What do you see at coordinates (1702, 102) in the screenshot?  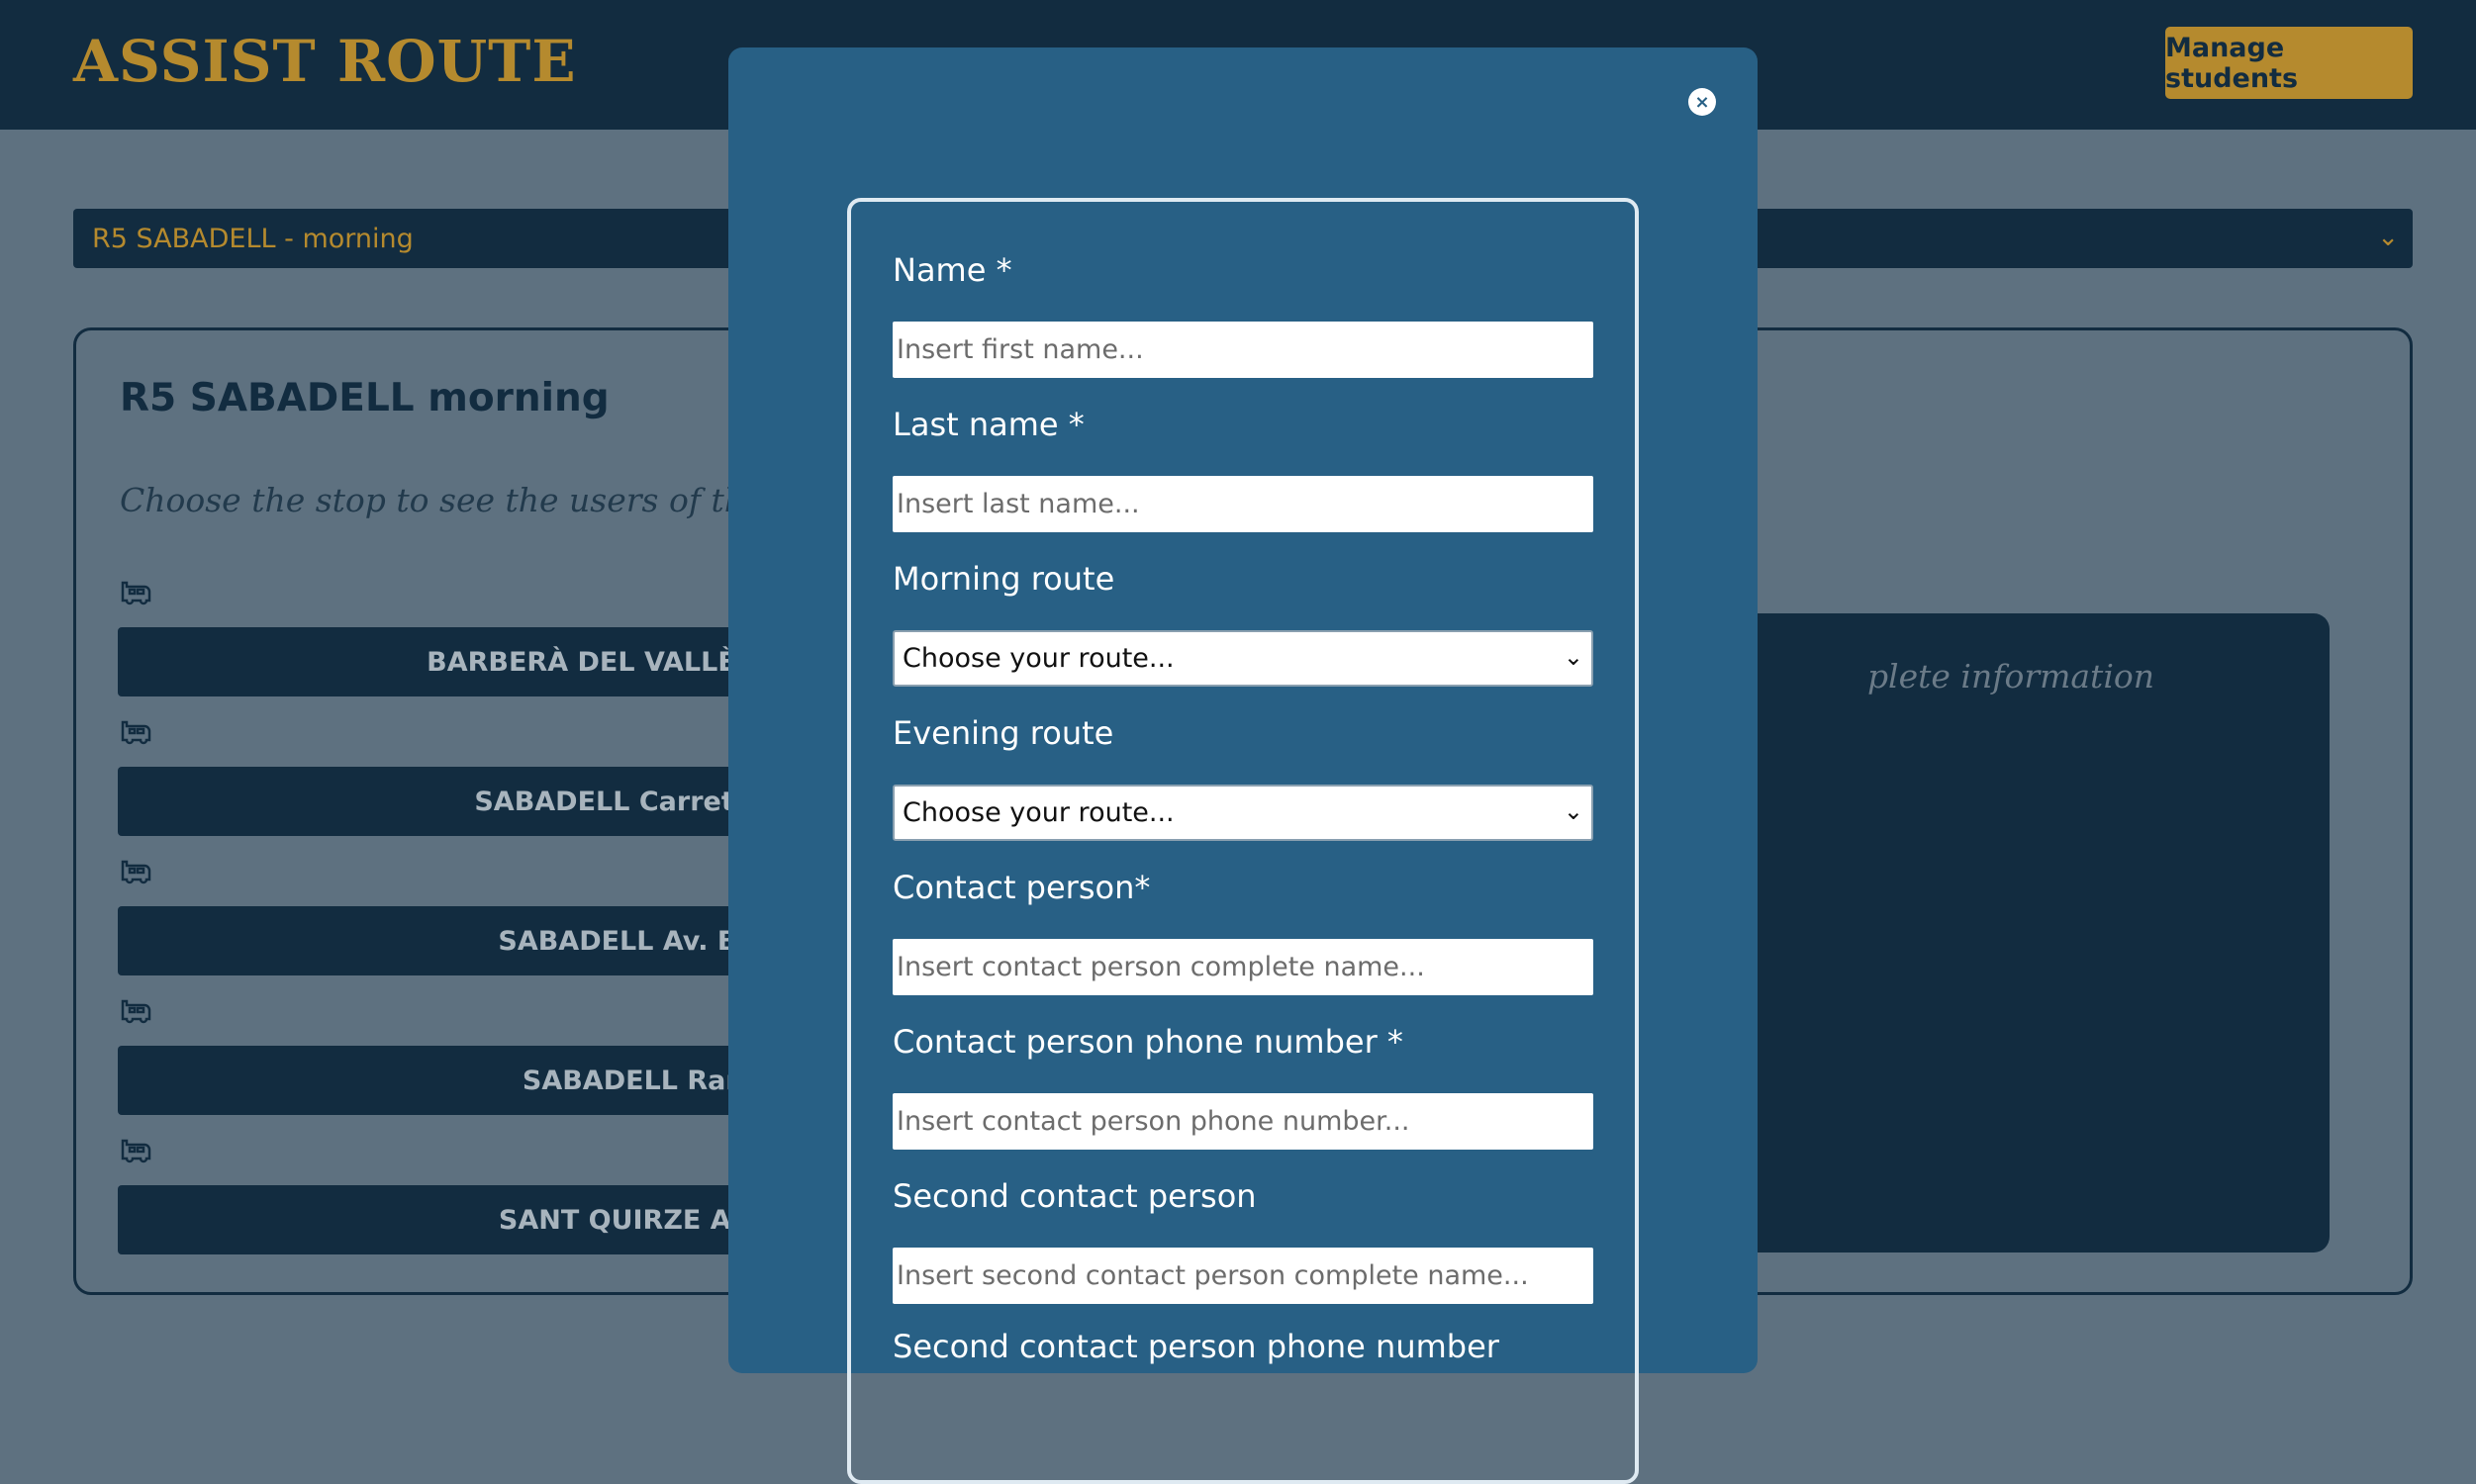 I see `close-icon: ×` at bounding box center [1702, 102].